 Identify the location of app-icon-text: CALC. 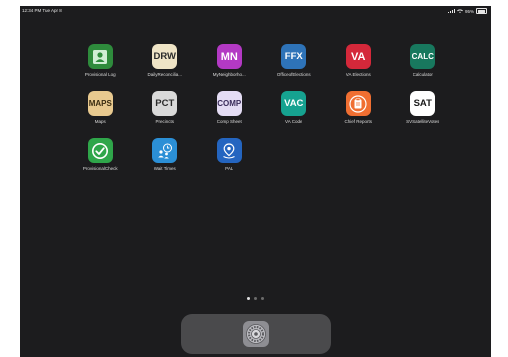
(422, 56).